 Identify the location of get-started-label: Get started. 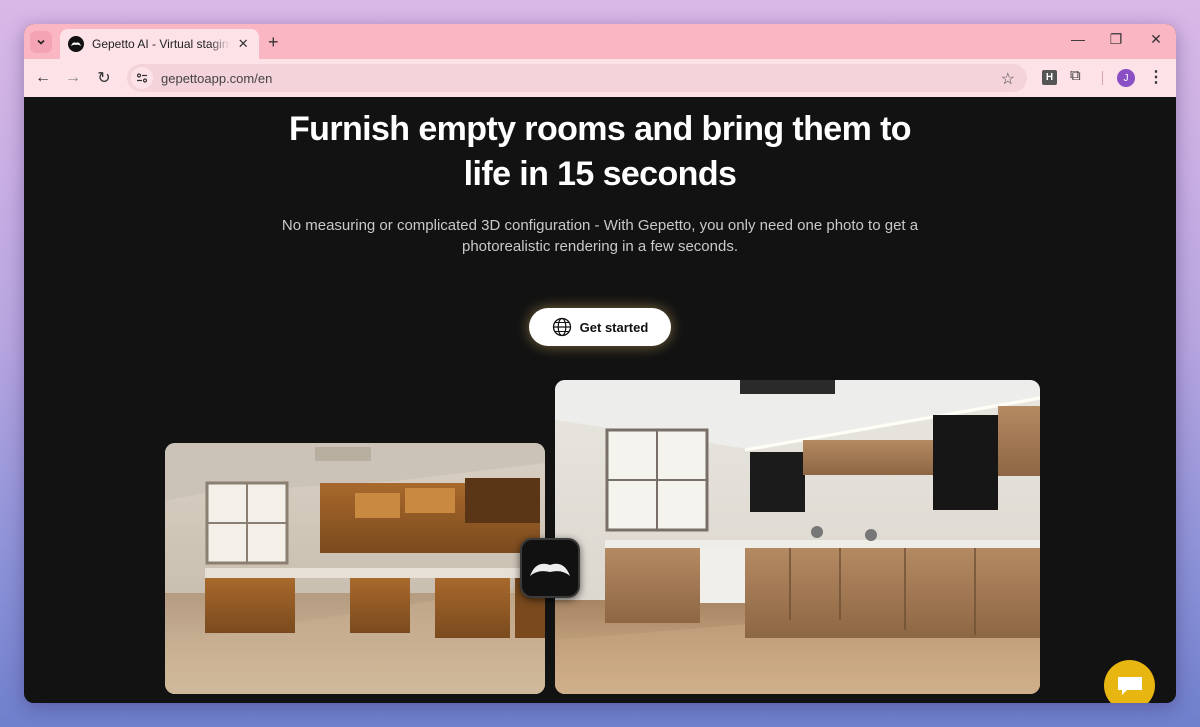
(614, 327).